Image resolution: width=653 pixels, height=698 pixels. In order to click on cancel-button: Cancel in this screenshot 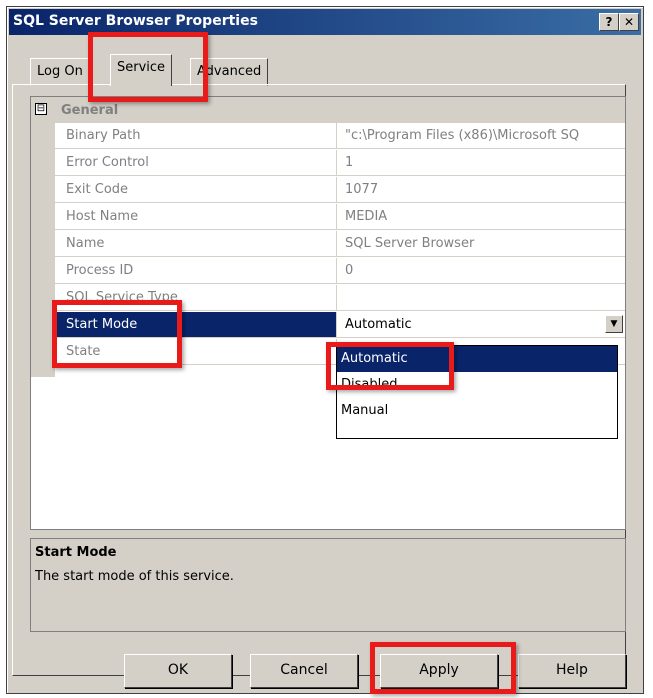, I will do `click(304, 671)`.